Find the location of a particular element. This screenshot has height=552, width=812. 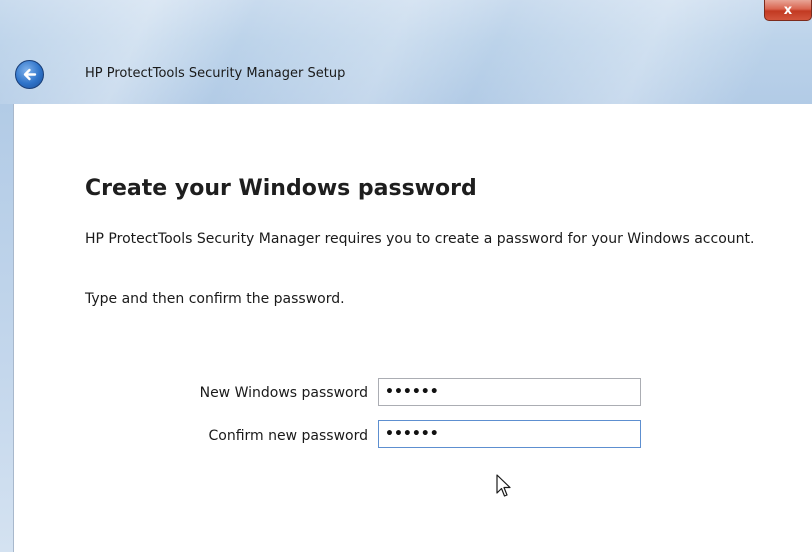

close-button: x is located at coordinates (788, 10).